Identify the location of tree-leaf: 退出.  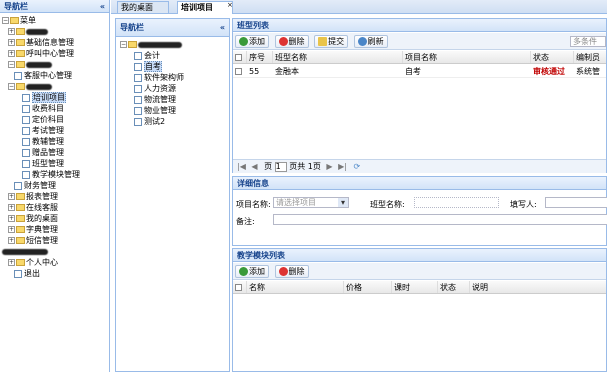
(54, 273).